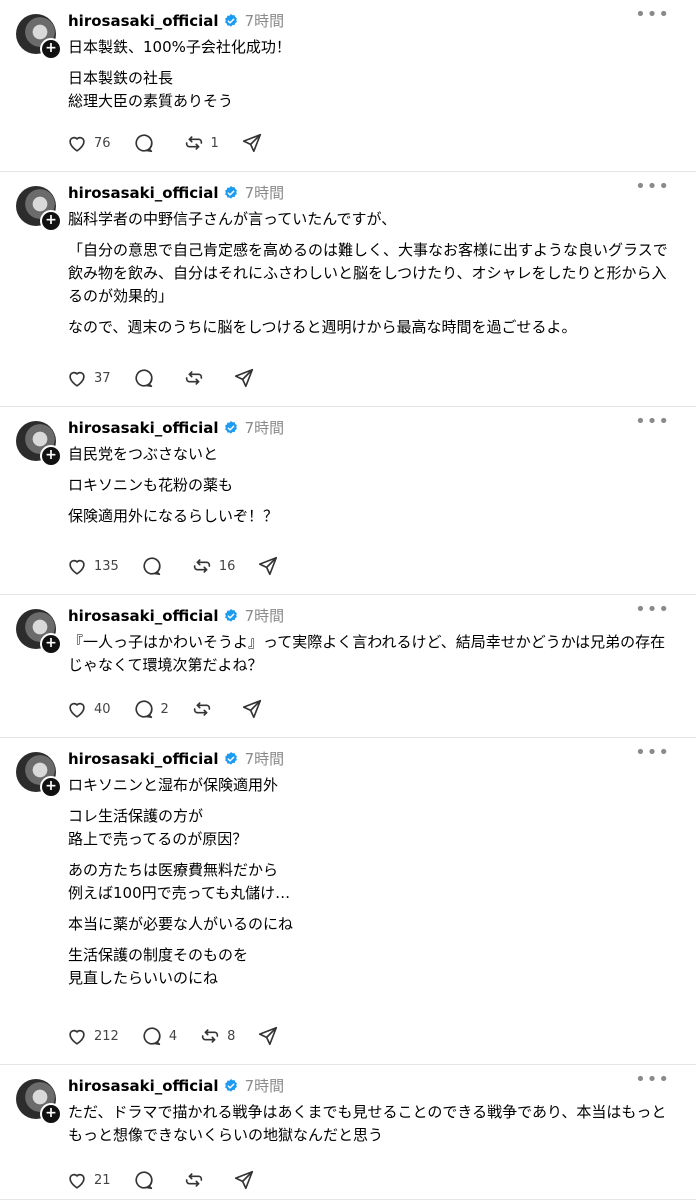 Image resolution: width=696 pixels, height=1200 pixels. I want to click on repost-count: 16, so click(227, 566).